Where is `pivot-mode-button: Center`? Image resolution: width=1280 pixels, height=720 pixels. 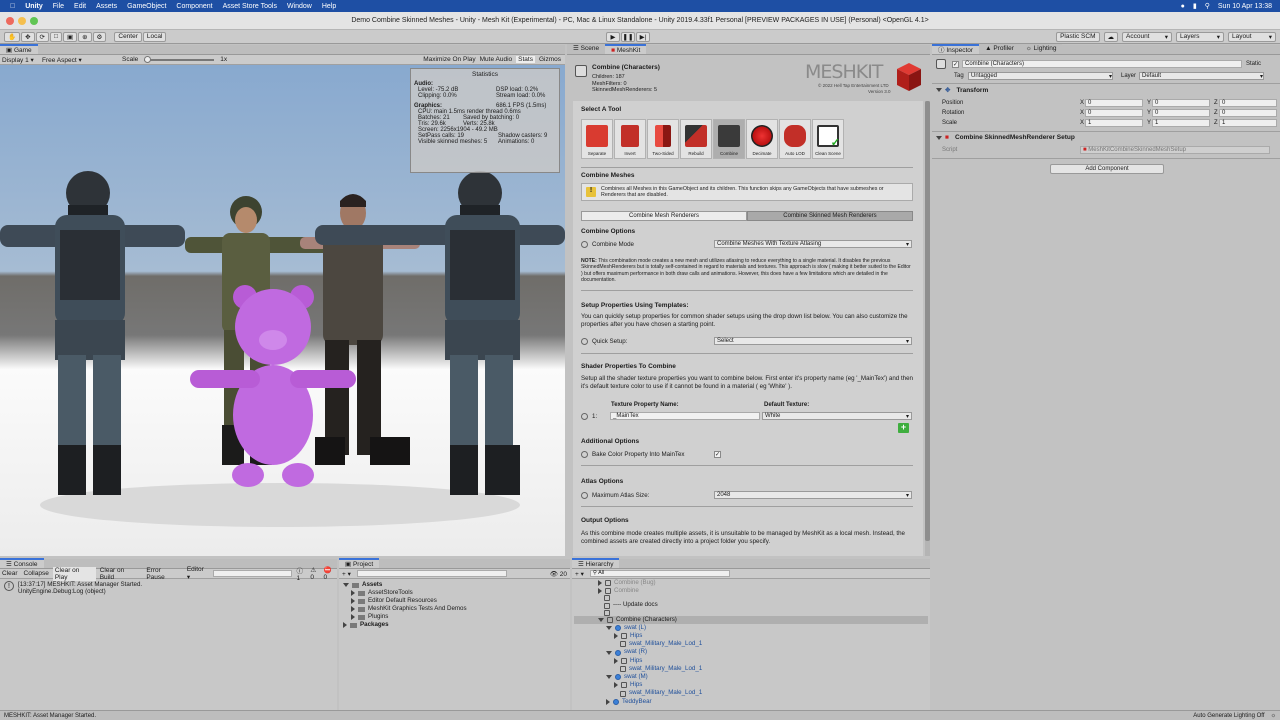 pivot-mode-button: Center is located at coordinates (128, 36).